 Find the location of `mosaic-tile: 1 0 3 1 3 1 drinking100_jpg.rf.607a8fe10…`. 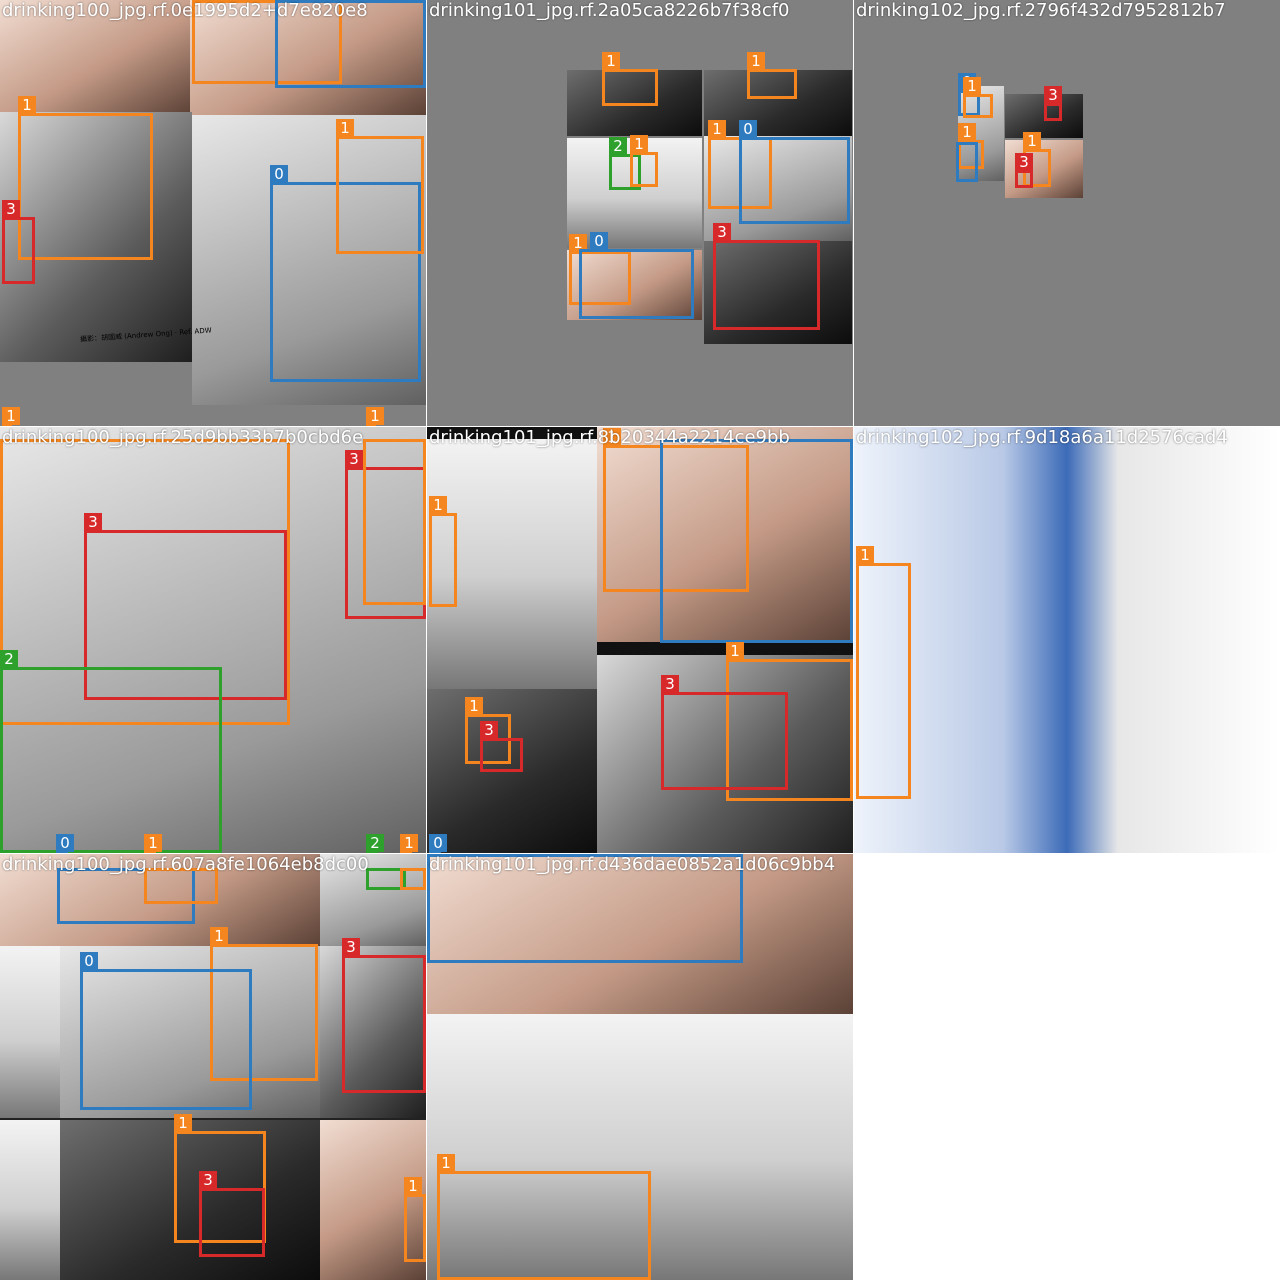

mosaic-tile: 1 0 3 1 3 1 drinking100_jpg.rf.607a8fe10… is located at coordinates (213, 1067).